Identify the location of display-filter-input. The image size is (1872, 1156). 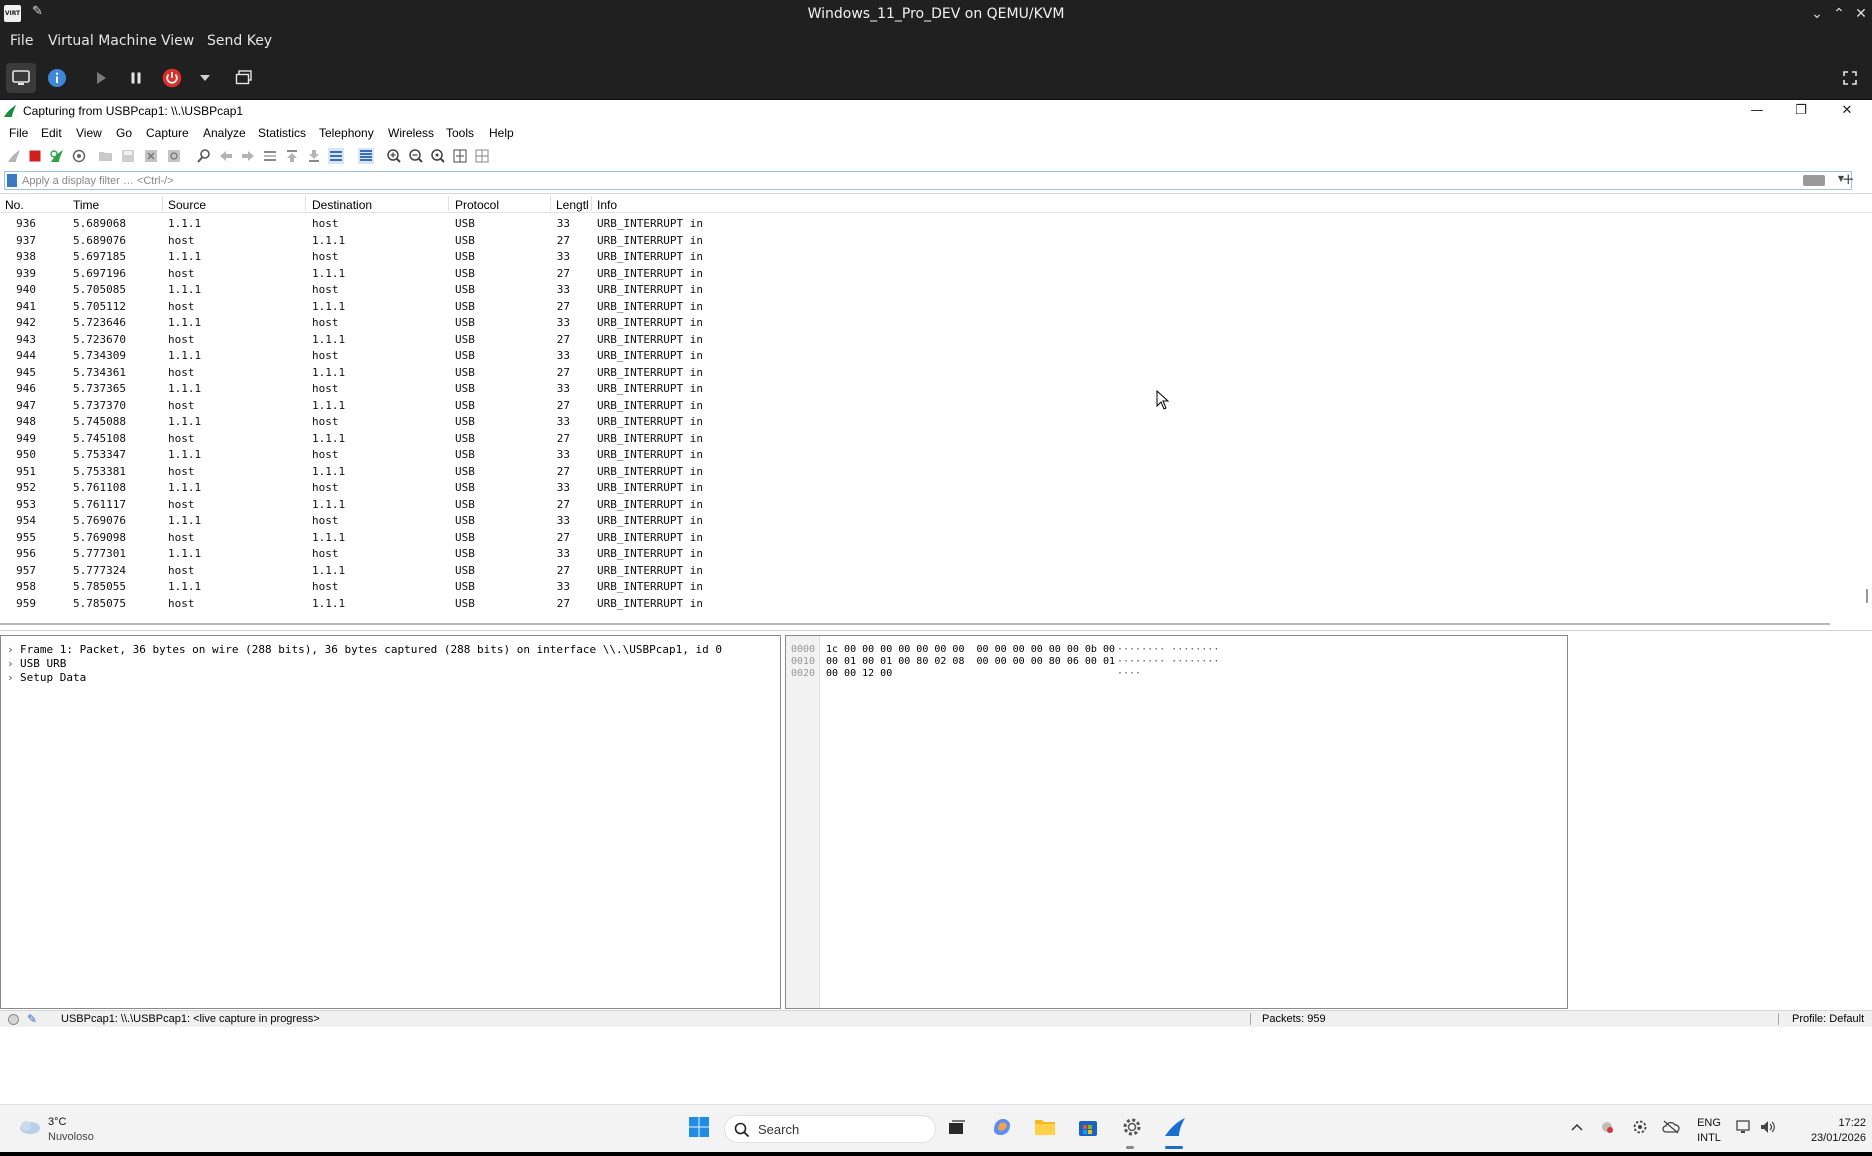
(907, 180).